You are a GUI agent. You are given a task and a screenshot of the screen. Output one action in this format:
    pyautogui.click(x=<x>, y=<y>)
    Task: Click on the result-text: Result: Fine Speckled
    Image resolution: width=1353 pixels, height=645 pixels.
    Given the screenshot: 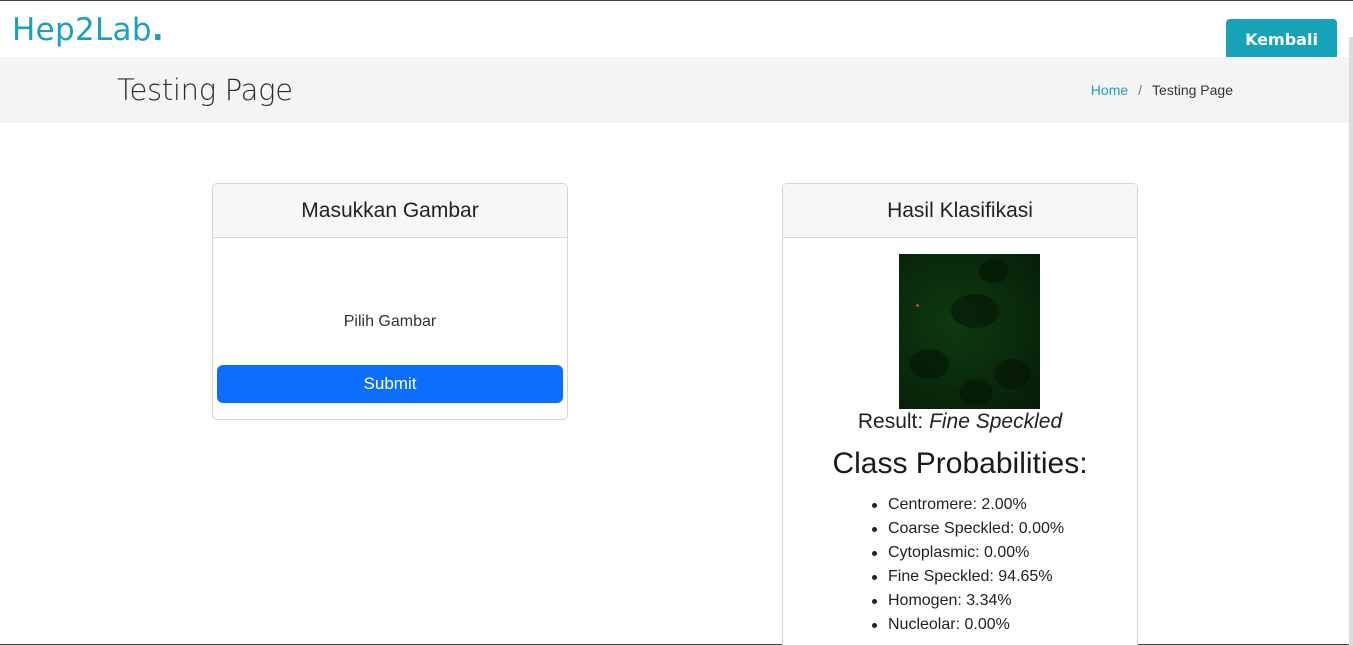 What is the action you would take?
    pyautogui.click(x=960, y=422)
    